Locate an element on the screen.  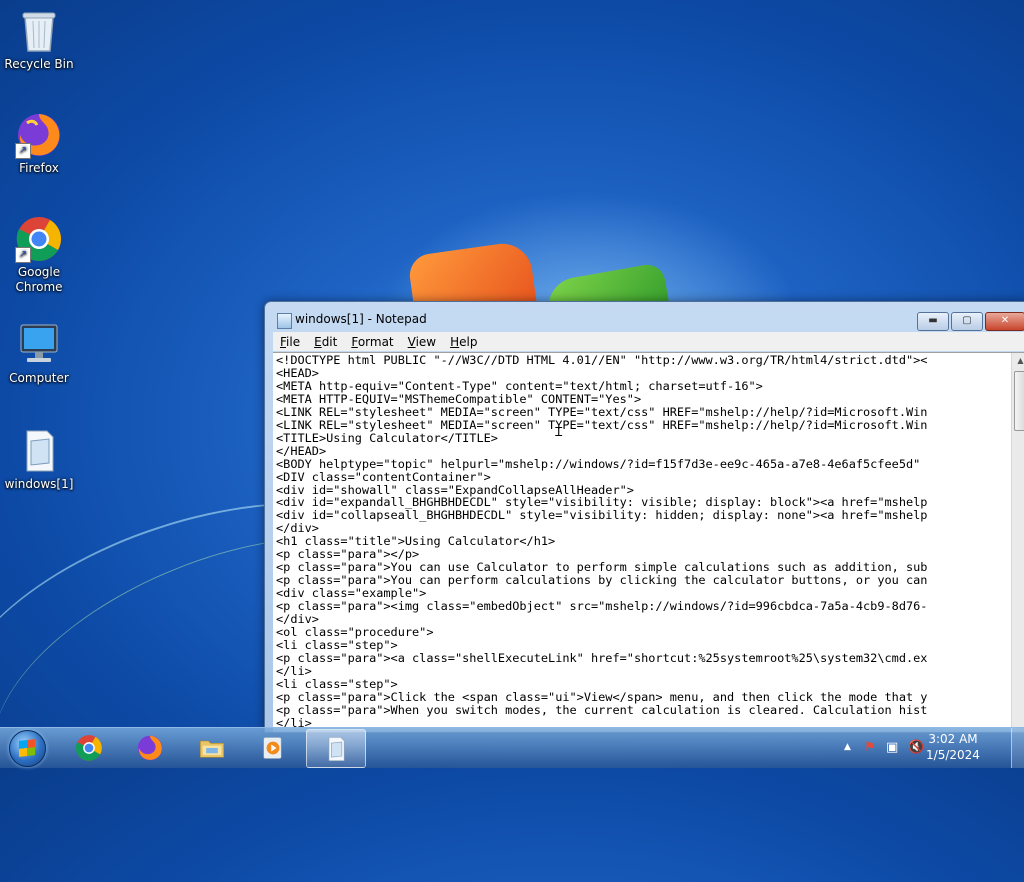
editor-line: <HEAD> is located at coordinates (297, 372).